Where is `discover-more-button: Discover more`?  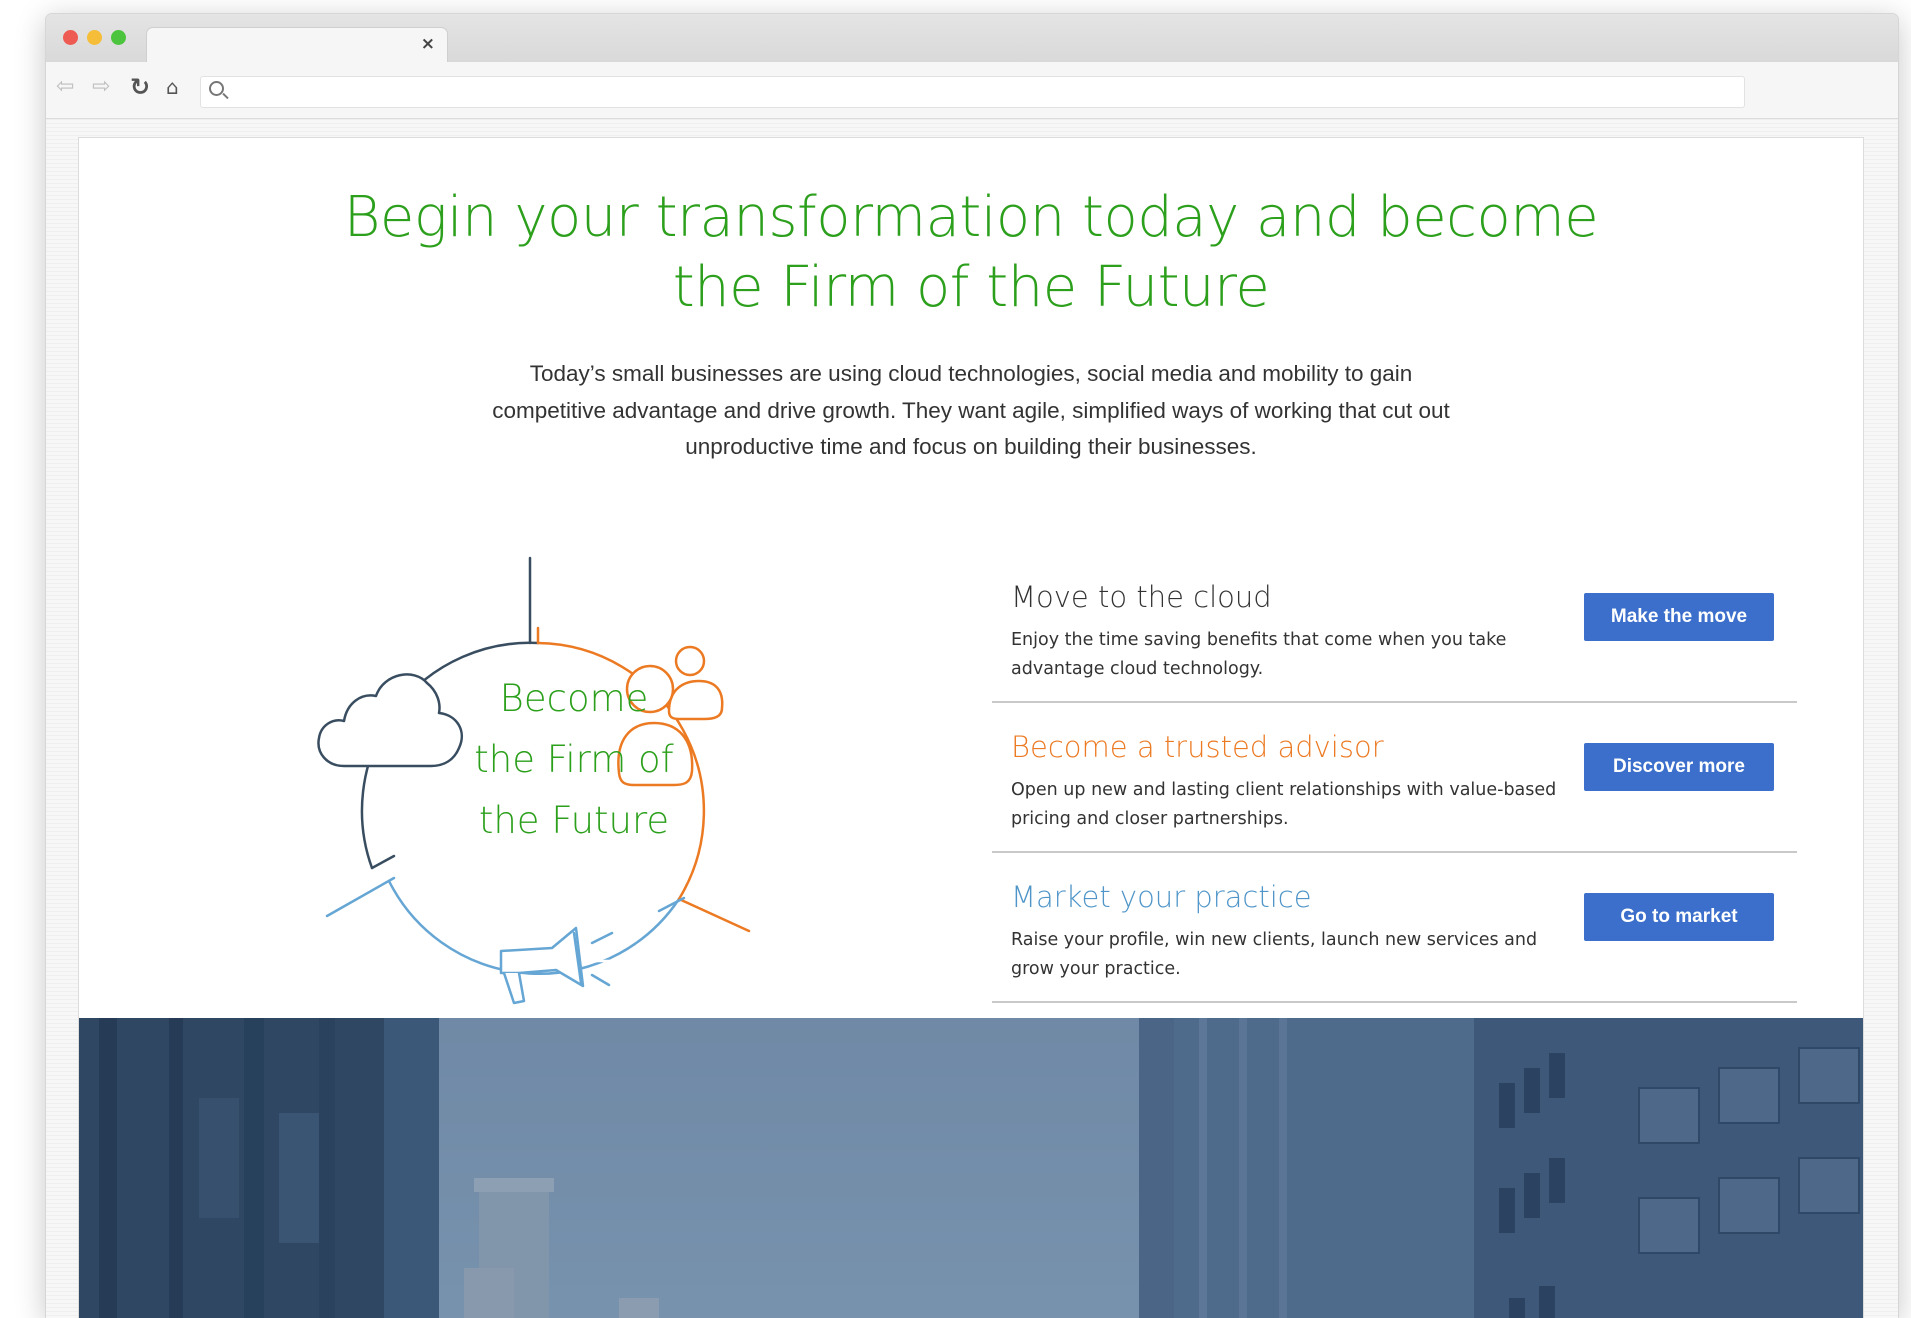 discover-more-button: Discover more is located at coordinates (1679, 767).